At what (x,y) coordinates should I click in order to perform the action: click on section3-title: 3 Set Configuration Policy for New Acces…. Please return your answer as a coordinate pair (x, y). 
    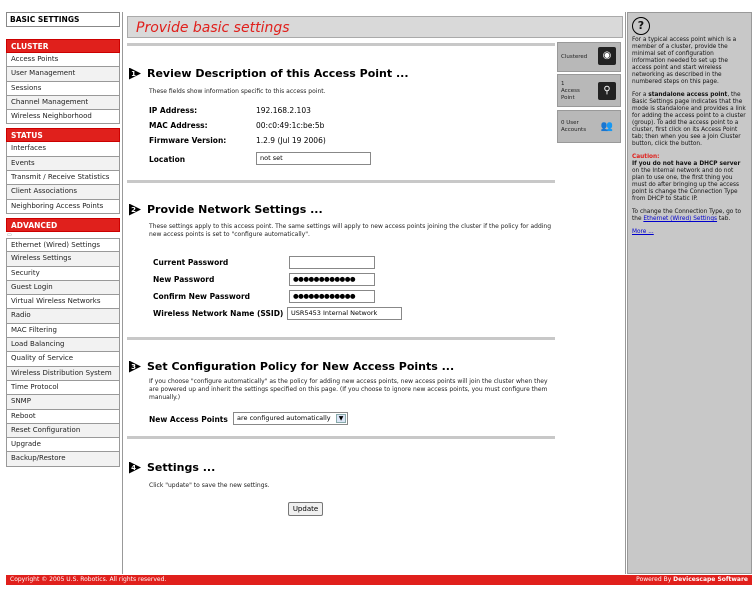
    Looking at the image, I should click on (291, 366).